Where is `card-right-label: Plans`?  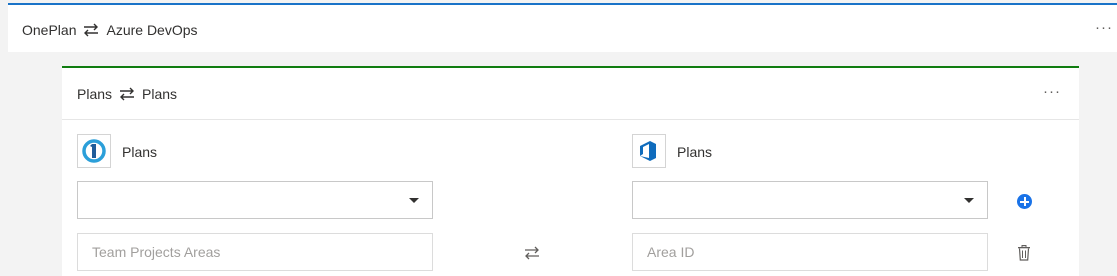 card-right-label: Plans is located at coordinates (160, 94).